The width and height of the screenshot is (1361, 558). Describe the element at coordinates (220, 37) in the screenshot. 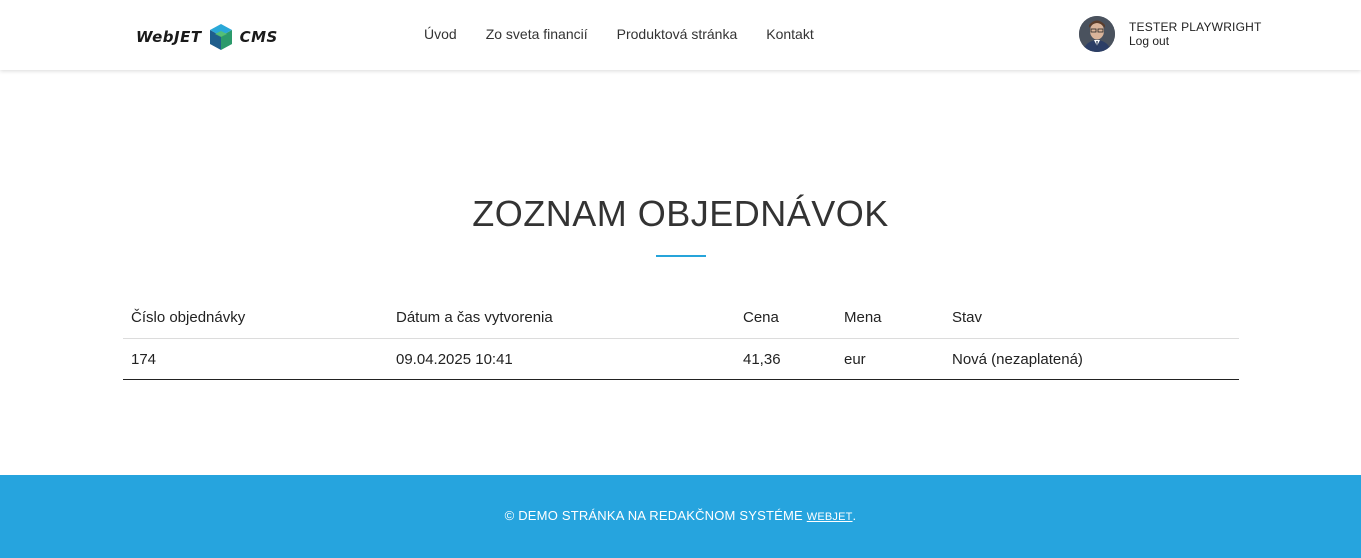

I see `cube-logo-icon` at that location.